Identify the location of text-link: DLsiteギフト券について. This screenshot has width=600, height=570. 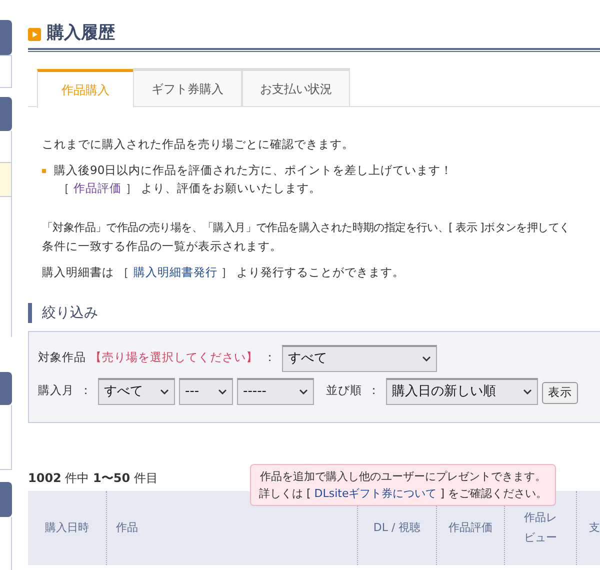
(375, 493).